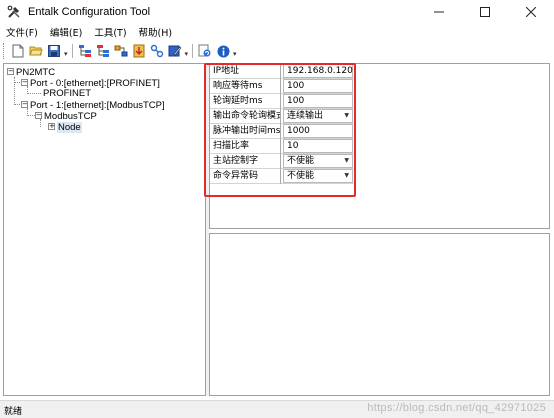 The height and width of the screenshot is (418, 554). I want to click on output-mode-value: 连续输出, so click(305, 116).